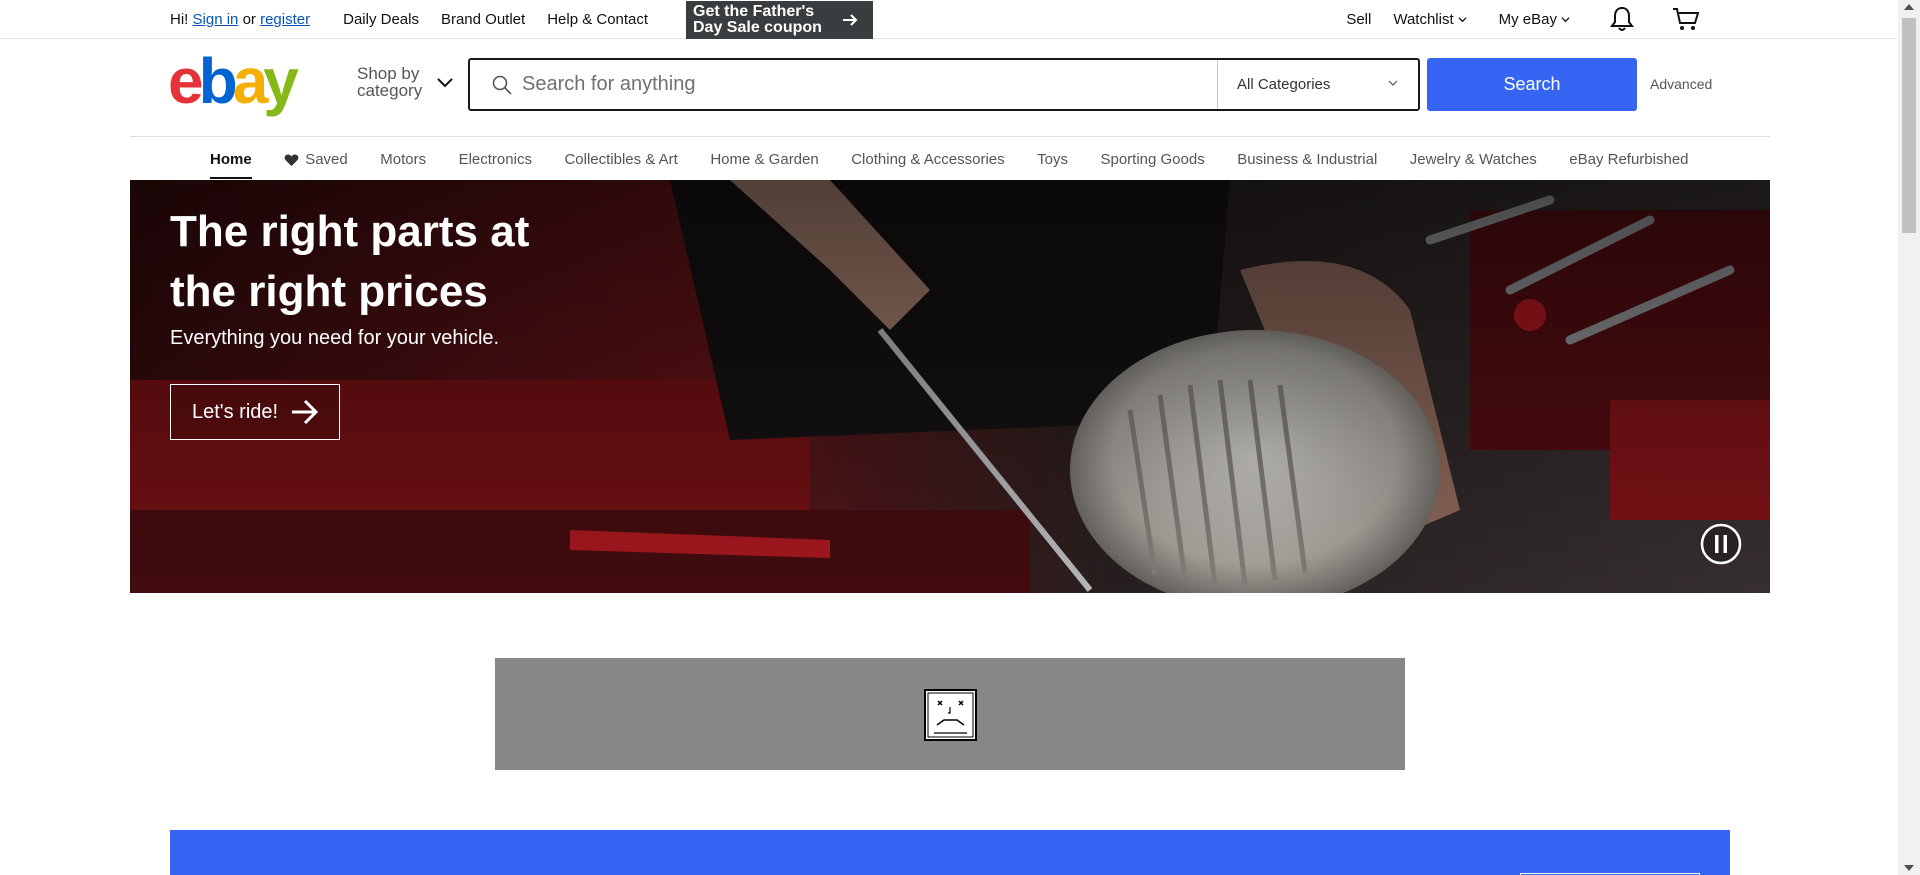 Image resolution: width=1920 pixels, height=875 pixels. I want to click on search-input, so click(843, 84).